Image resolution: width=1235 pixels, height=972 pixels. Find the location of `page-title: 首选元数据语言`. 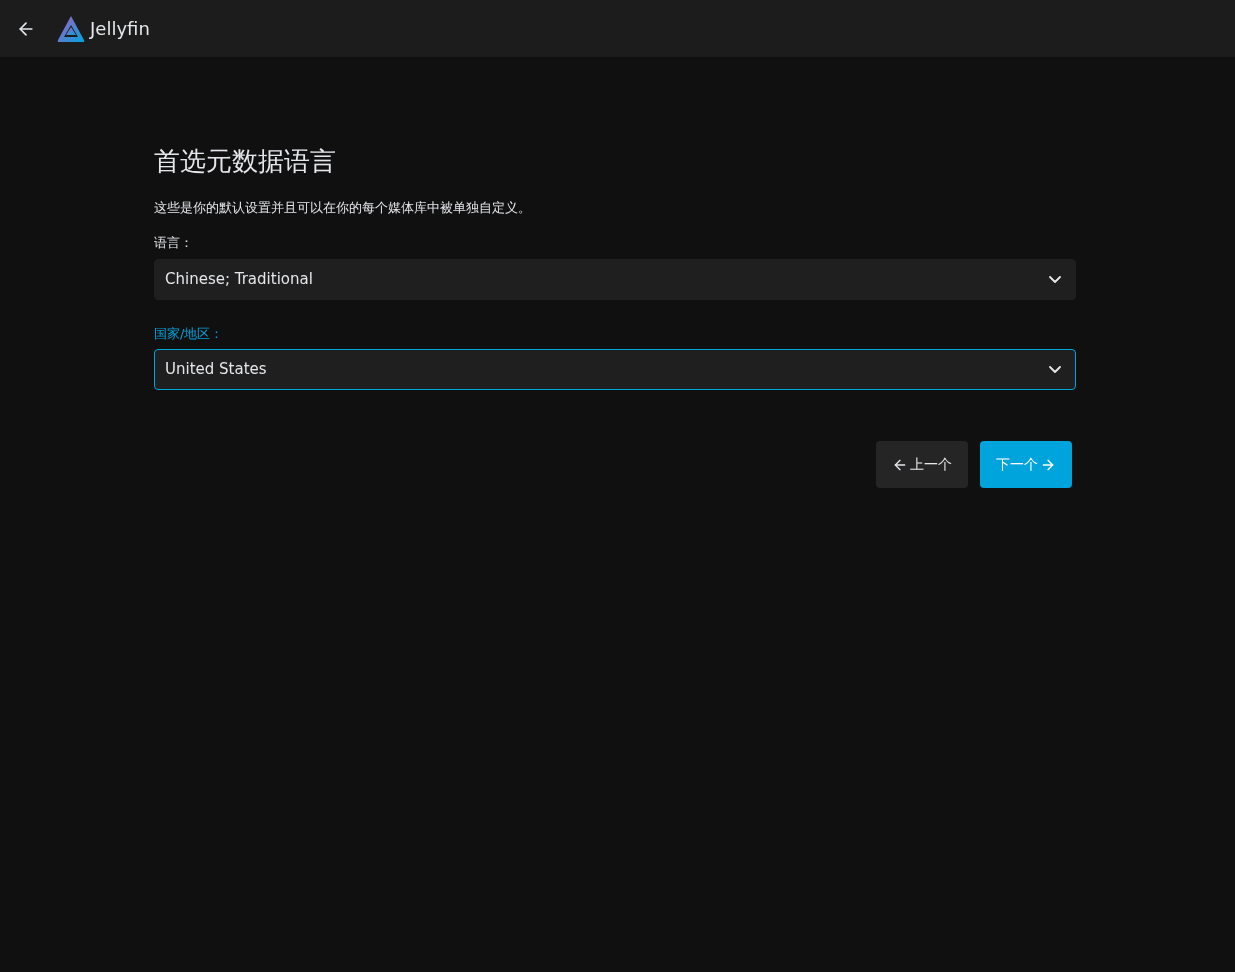

page-title: 首选元数据语言 is located at coordinates (245, 161).